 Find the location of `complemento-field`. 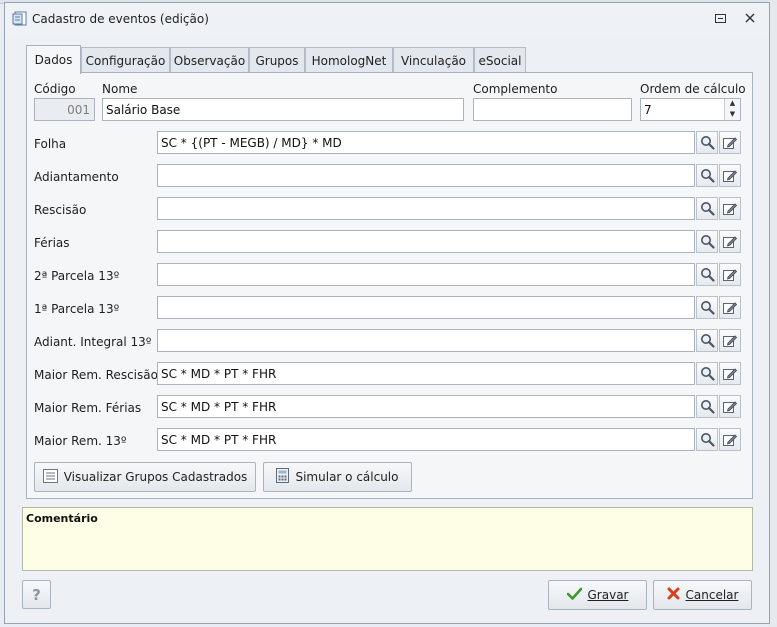

complemento-field is located at coordinates (552, 109).